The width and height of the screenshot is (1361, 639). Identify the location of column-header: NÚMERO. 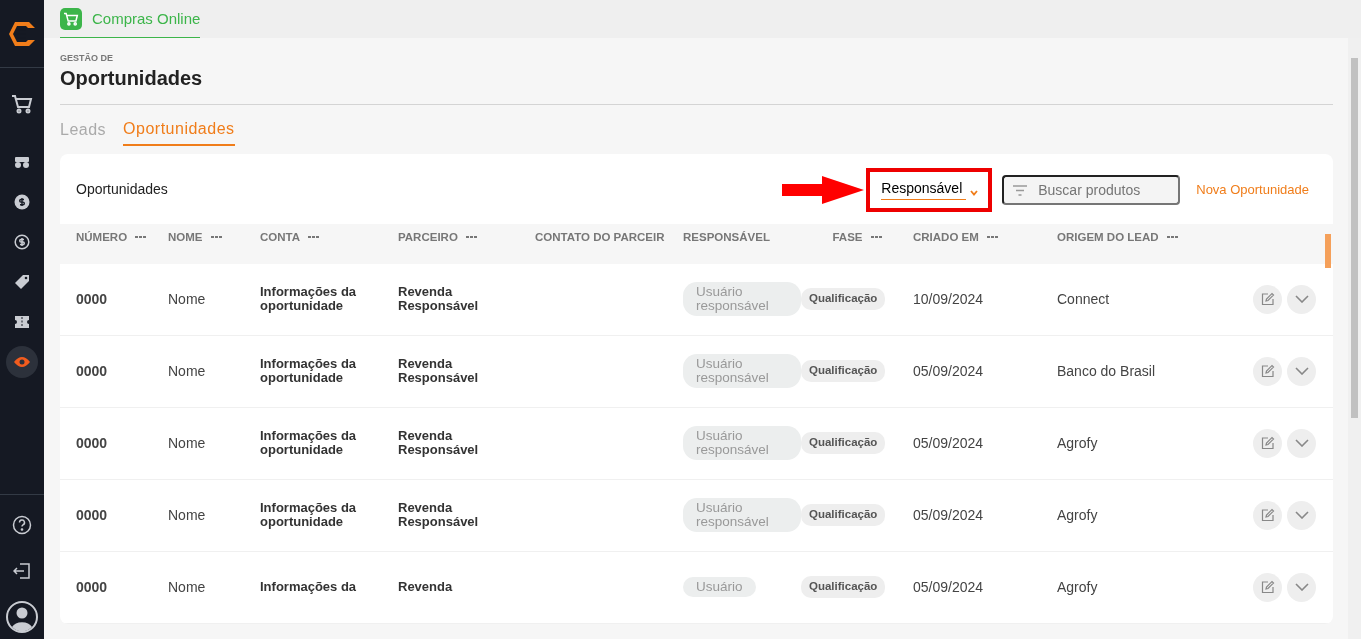
(102, 238).